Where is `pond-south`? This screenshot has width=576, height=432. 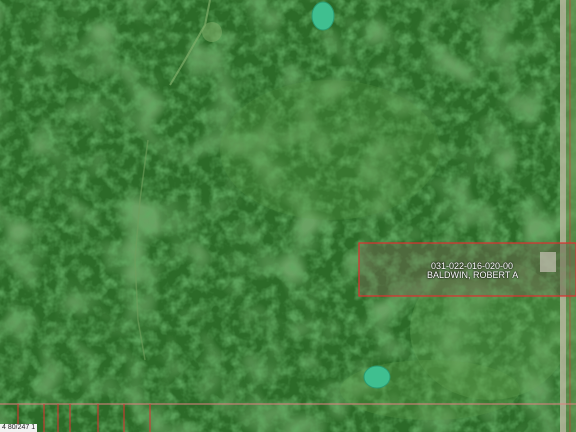 pond-south is located at coordinates (377, 377).